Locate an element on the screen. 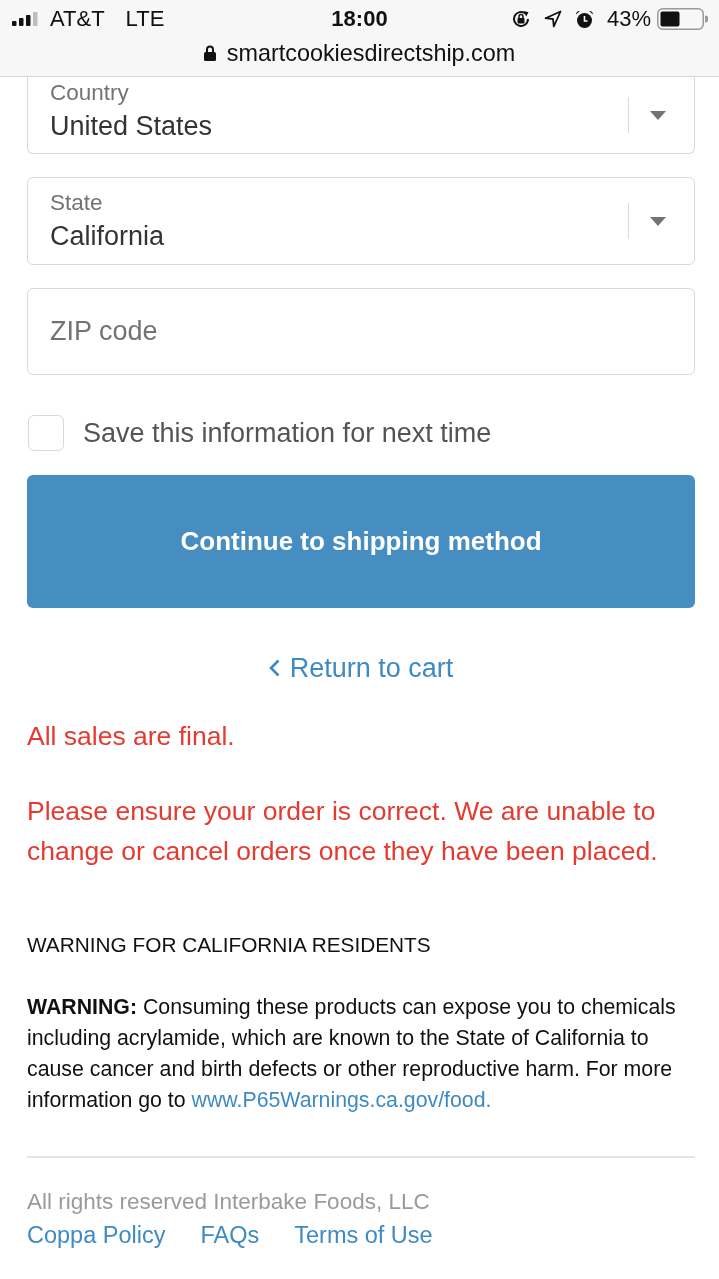  network-type: LTE is located at coordinates (145, 19).